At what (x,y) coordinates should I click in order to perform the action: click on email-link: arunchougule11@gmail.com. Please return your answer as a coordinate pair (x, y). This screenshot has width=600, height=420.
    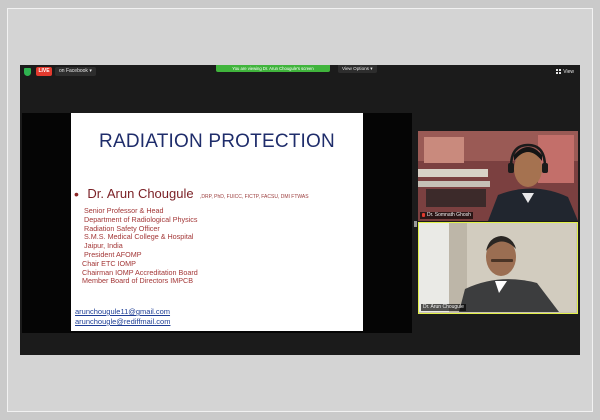
    Looking at the image, I should click on (122, 312).